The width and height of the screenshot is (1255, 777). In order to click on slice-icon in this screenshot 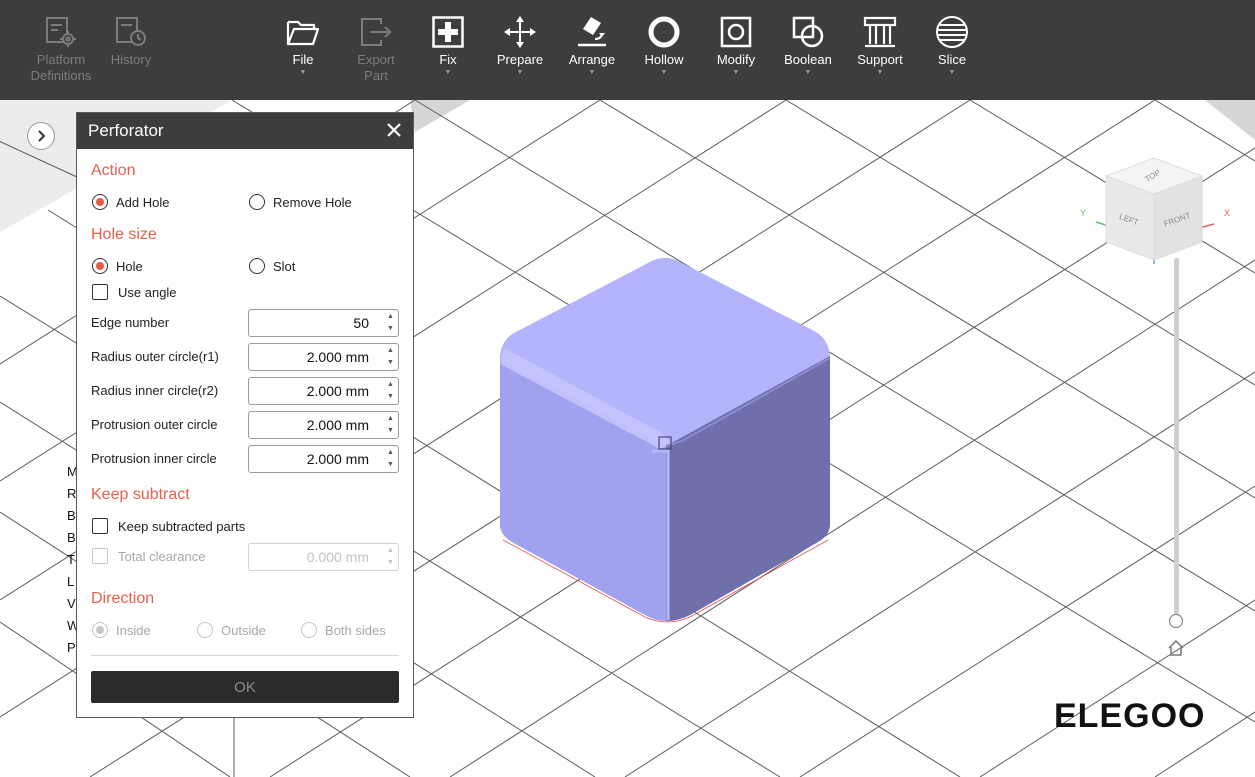, I will do `click(952, 32)`.